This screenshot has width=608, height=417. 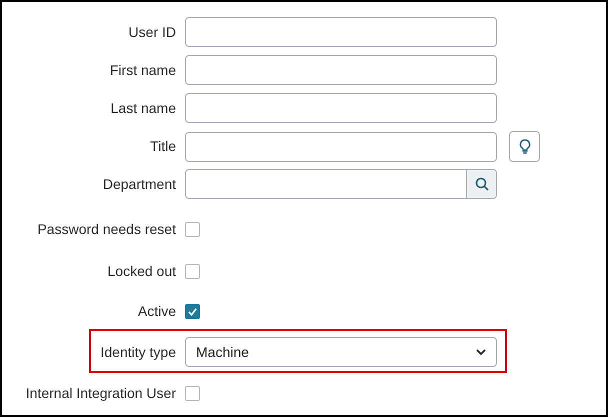 What do you see at coordinates (142, 271) in the screenshot?
I see `field-label: Locked out` at bounding box center [142, 271].